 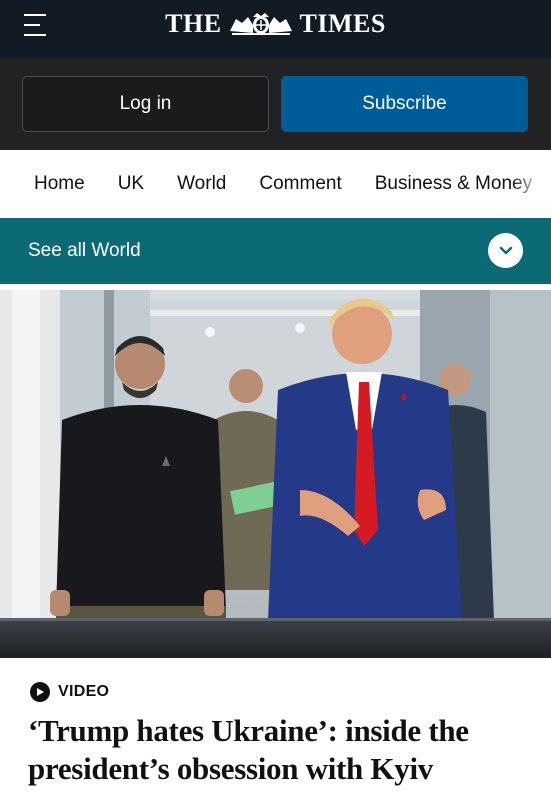 I want to click on times-logo: THE TIMES, so click(x=275, y=24).